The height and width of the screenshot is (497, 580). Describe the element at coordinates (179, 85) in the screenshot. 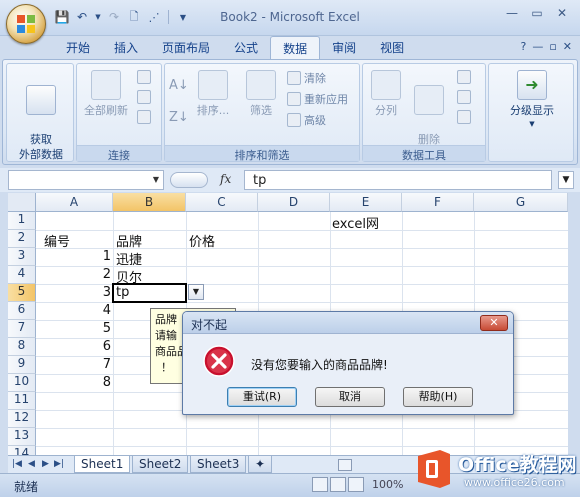

I see `sort-asc-icon: A↓` at that location.